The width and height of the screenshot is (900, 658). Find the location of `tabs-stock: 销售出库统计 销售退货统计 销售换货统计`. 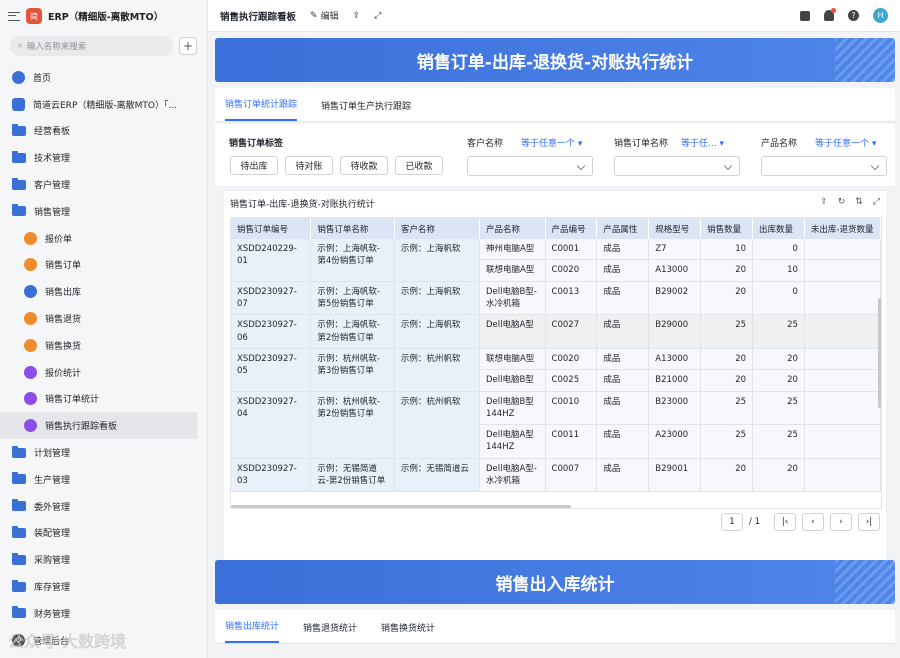

tabs-stock: 销售出库统计 销售退货统计 销售换货统计 is located at coordinates (555, 627).